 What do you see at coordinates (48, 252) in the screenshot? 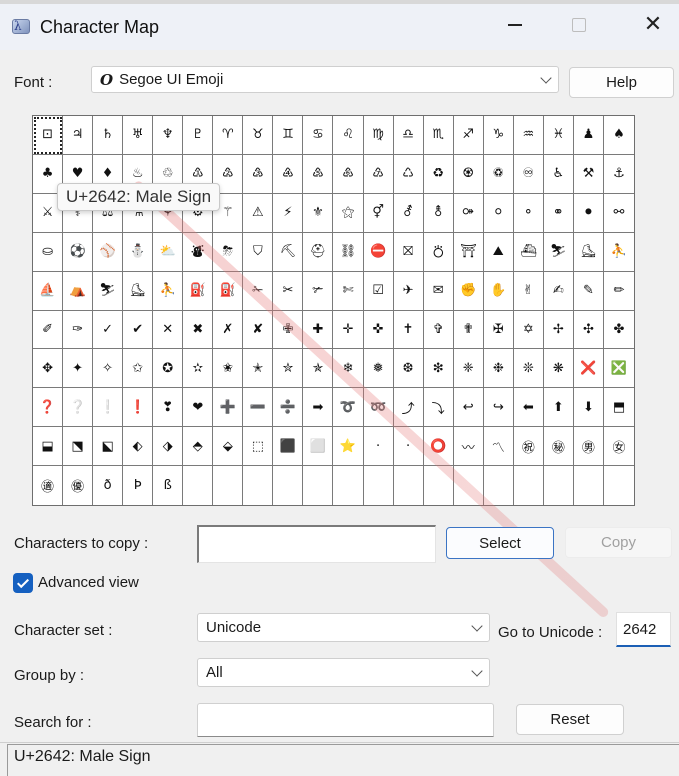
I see `character-cell: ⛀` at bounding box center [48, 252].